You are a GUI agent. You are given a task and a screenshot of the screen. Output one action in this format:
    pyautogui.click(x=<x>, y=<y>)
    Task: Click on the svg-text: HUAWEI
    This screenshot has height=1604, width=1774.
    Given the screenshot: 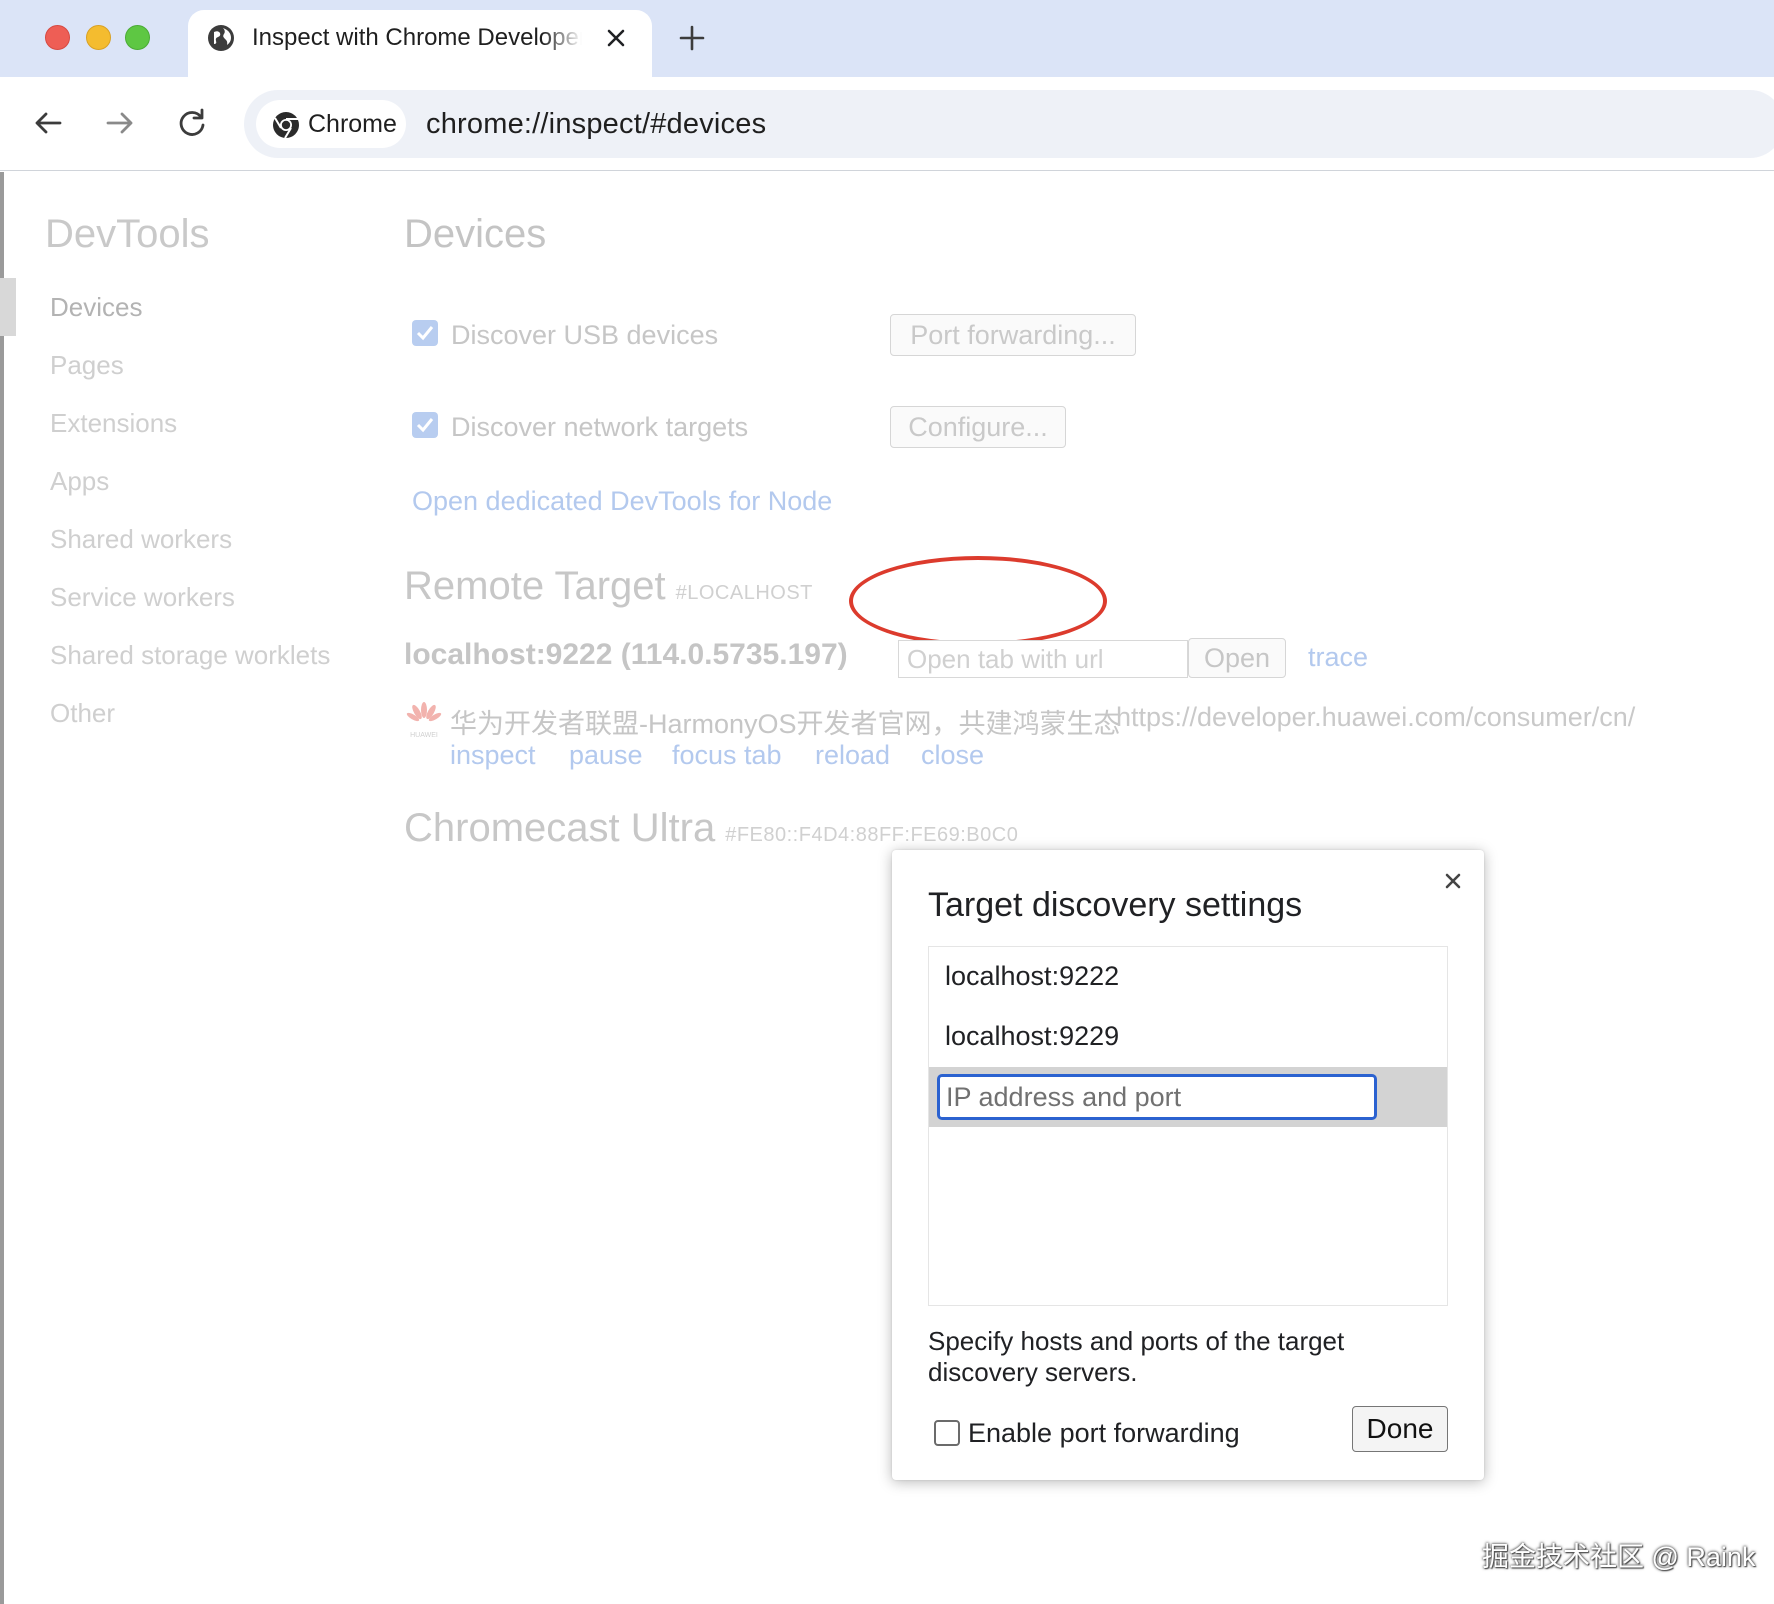 What is the action you would take?
    pyautogui.click(x=424, y=735)
    